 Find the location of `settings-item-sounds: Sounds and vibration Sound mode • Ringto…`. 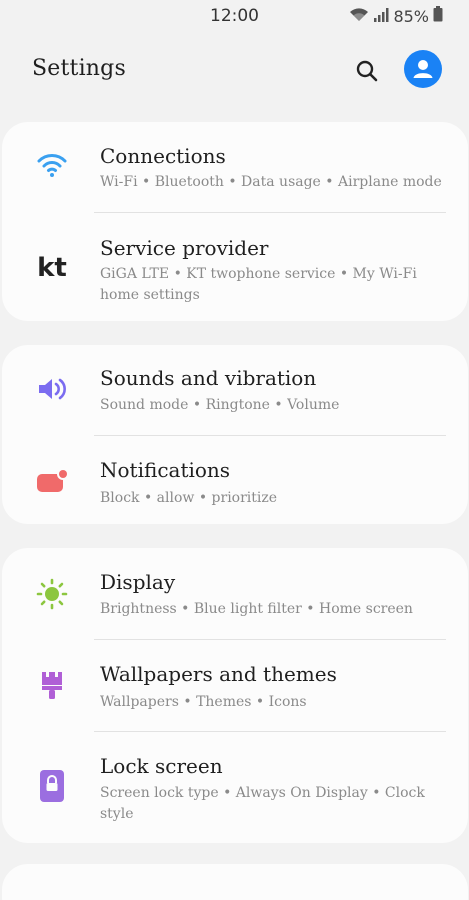

settings-item-sounds: Sounds and vibration Sound mode • Ringto… is located at coordinates (235, 390).